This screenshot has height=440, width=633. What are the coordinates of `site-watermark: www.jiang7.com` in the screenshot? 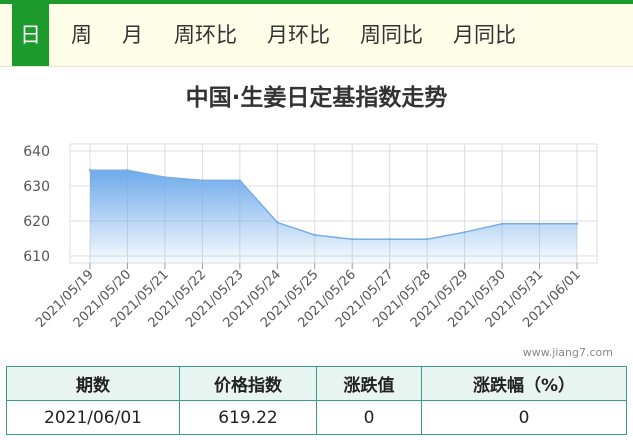 It's located at (567, 352).